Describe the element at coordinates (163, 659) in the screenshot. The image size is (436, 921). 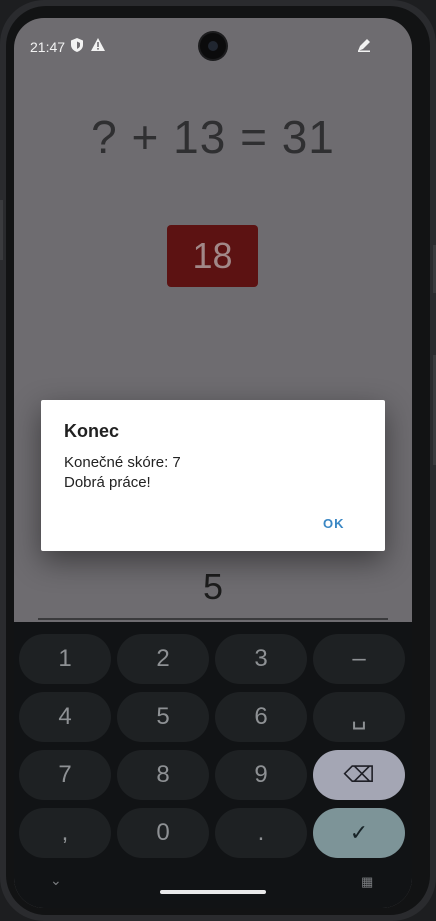
I see `key-2: 2` at that location.